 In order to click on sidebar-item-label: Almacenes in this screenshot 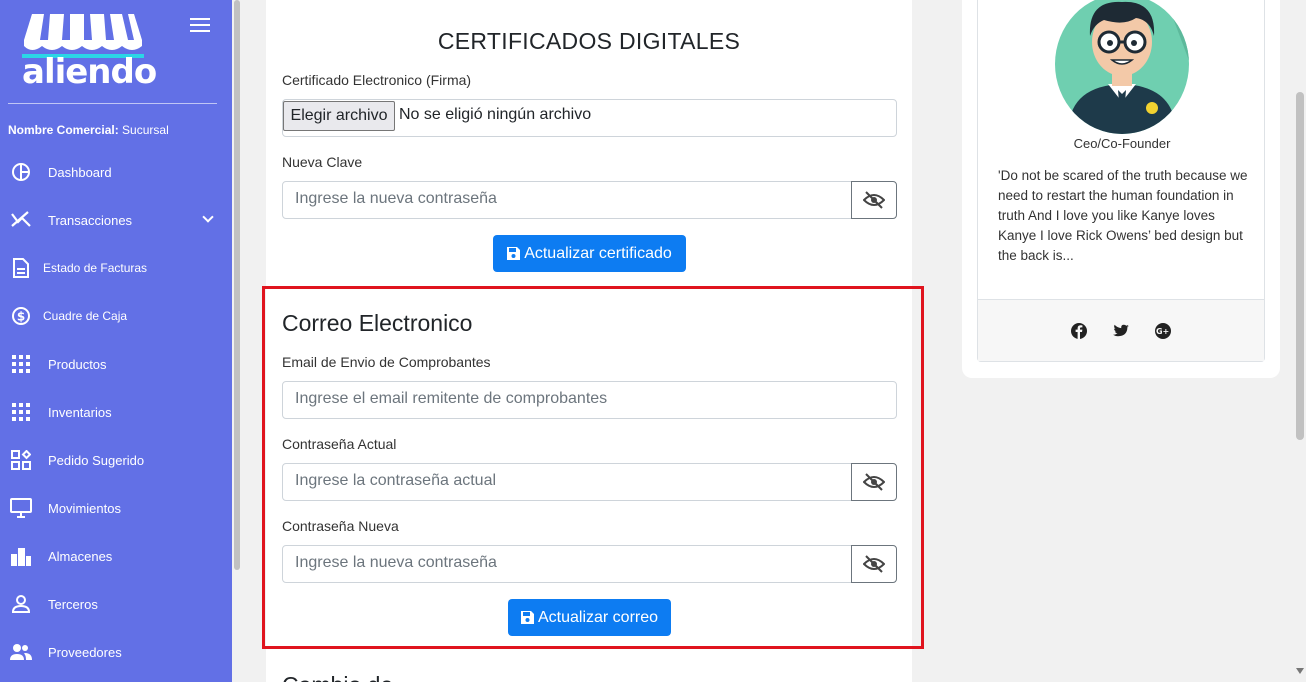, I will do `click(80, 556)`.